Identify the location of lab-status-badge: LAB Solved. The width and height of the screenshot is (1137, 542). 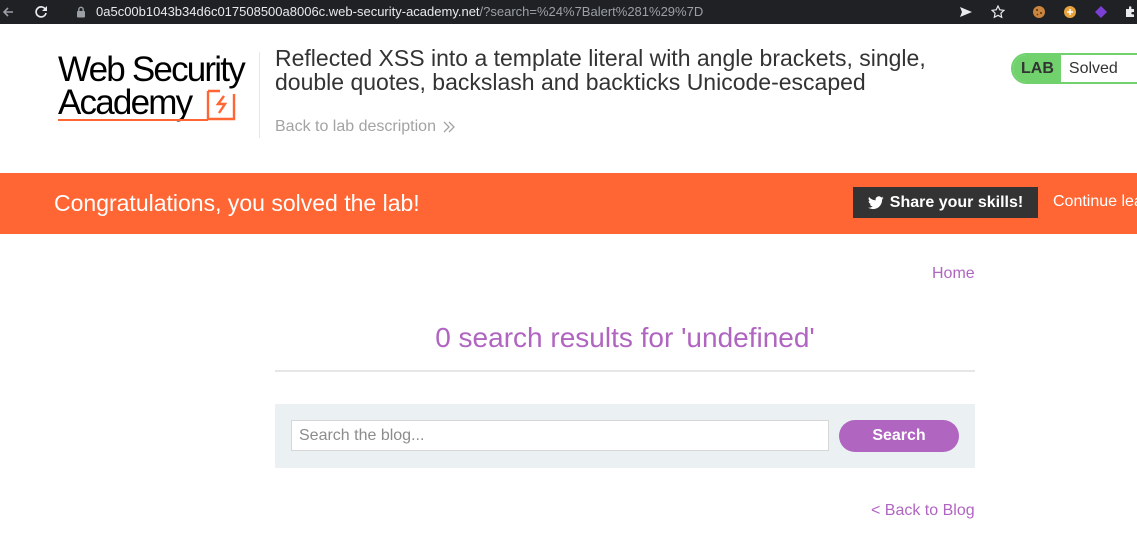
(1074, 68).